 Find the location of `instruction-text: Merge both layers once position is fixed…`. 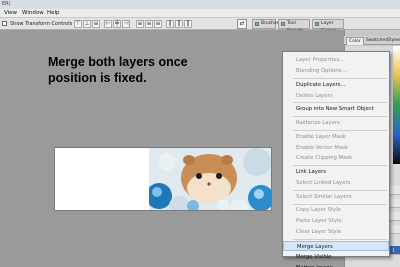

instruction-text: Merge both layers once position is fixed… is located at coordinates (118, 70).